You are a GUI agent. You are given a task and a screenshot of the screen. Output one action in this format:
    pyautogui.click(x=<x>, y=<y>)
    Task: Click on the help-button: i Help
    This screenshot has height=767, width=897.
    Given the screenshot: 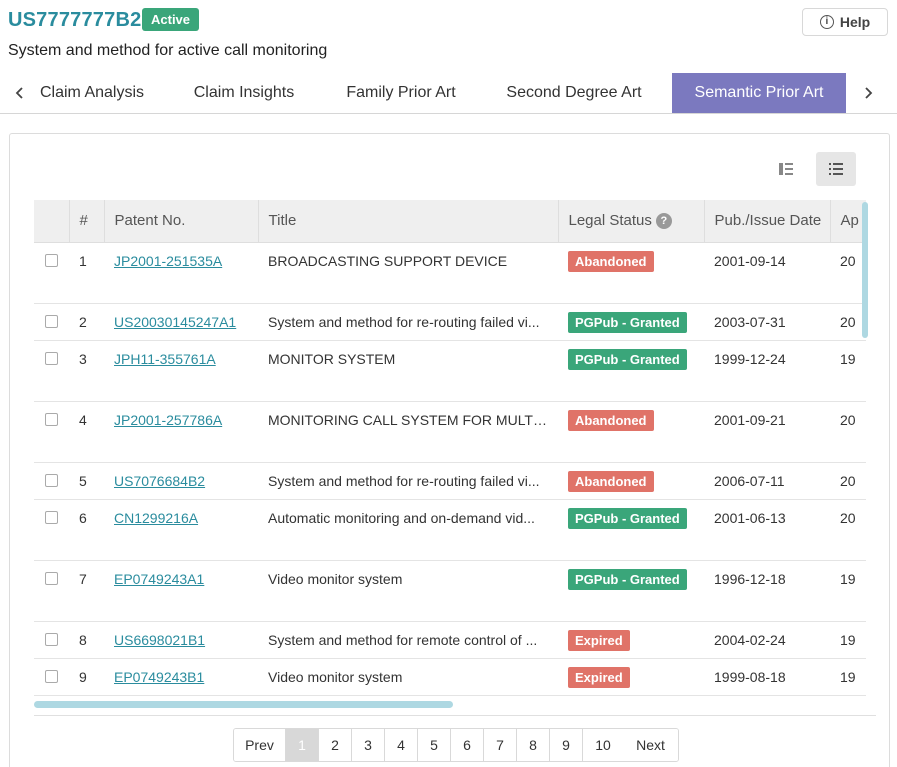 What is the action you would take?
    pyautogui.click(x=845, y=22)
    